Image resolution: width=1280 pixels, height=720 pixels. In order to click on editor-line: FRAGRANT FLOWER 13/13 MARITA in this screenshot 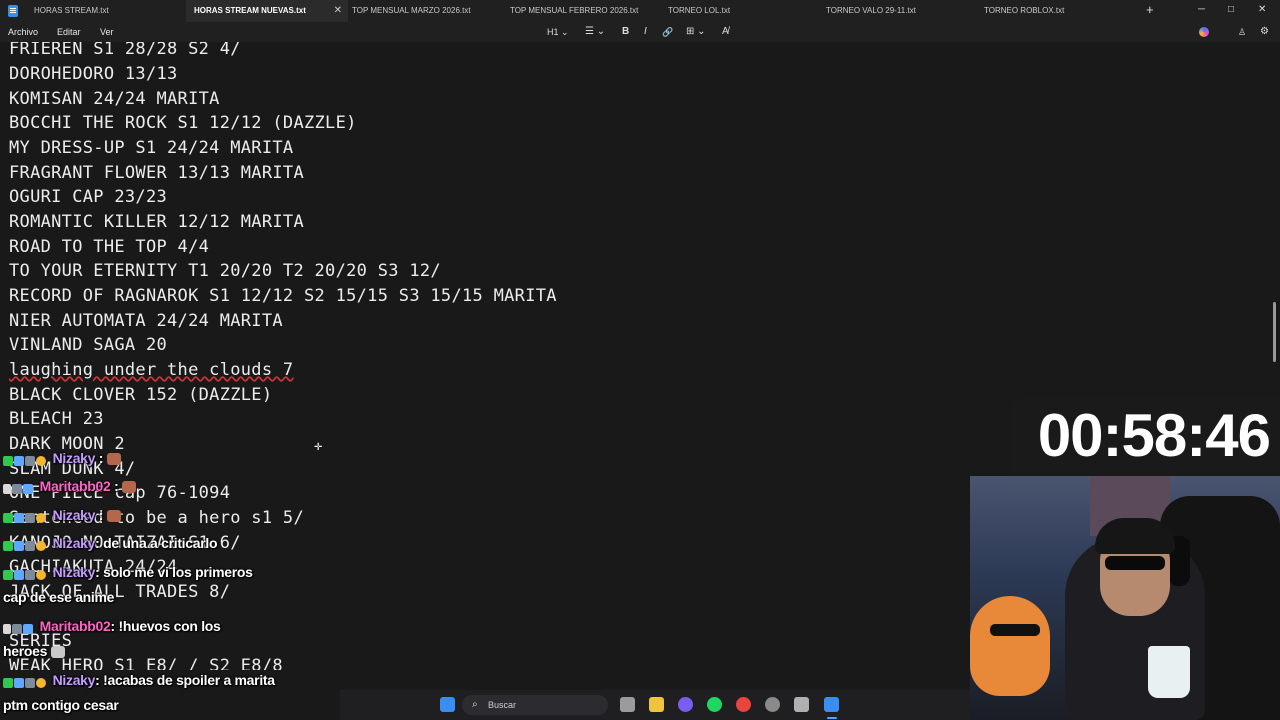, I will do `click(156, 173)`.